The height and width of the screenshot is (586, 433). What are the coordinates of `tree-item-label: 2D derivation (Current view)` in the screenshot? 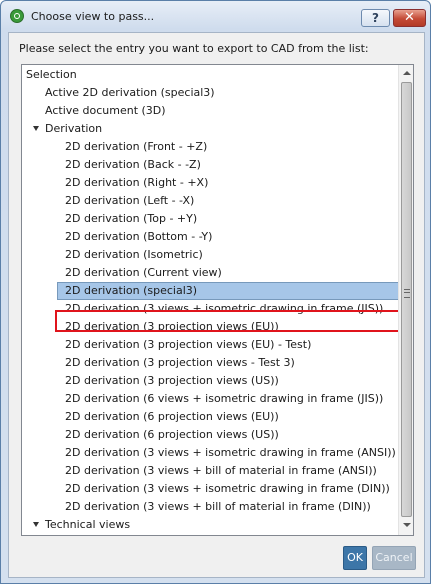 It's located at (143, 272).